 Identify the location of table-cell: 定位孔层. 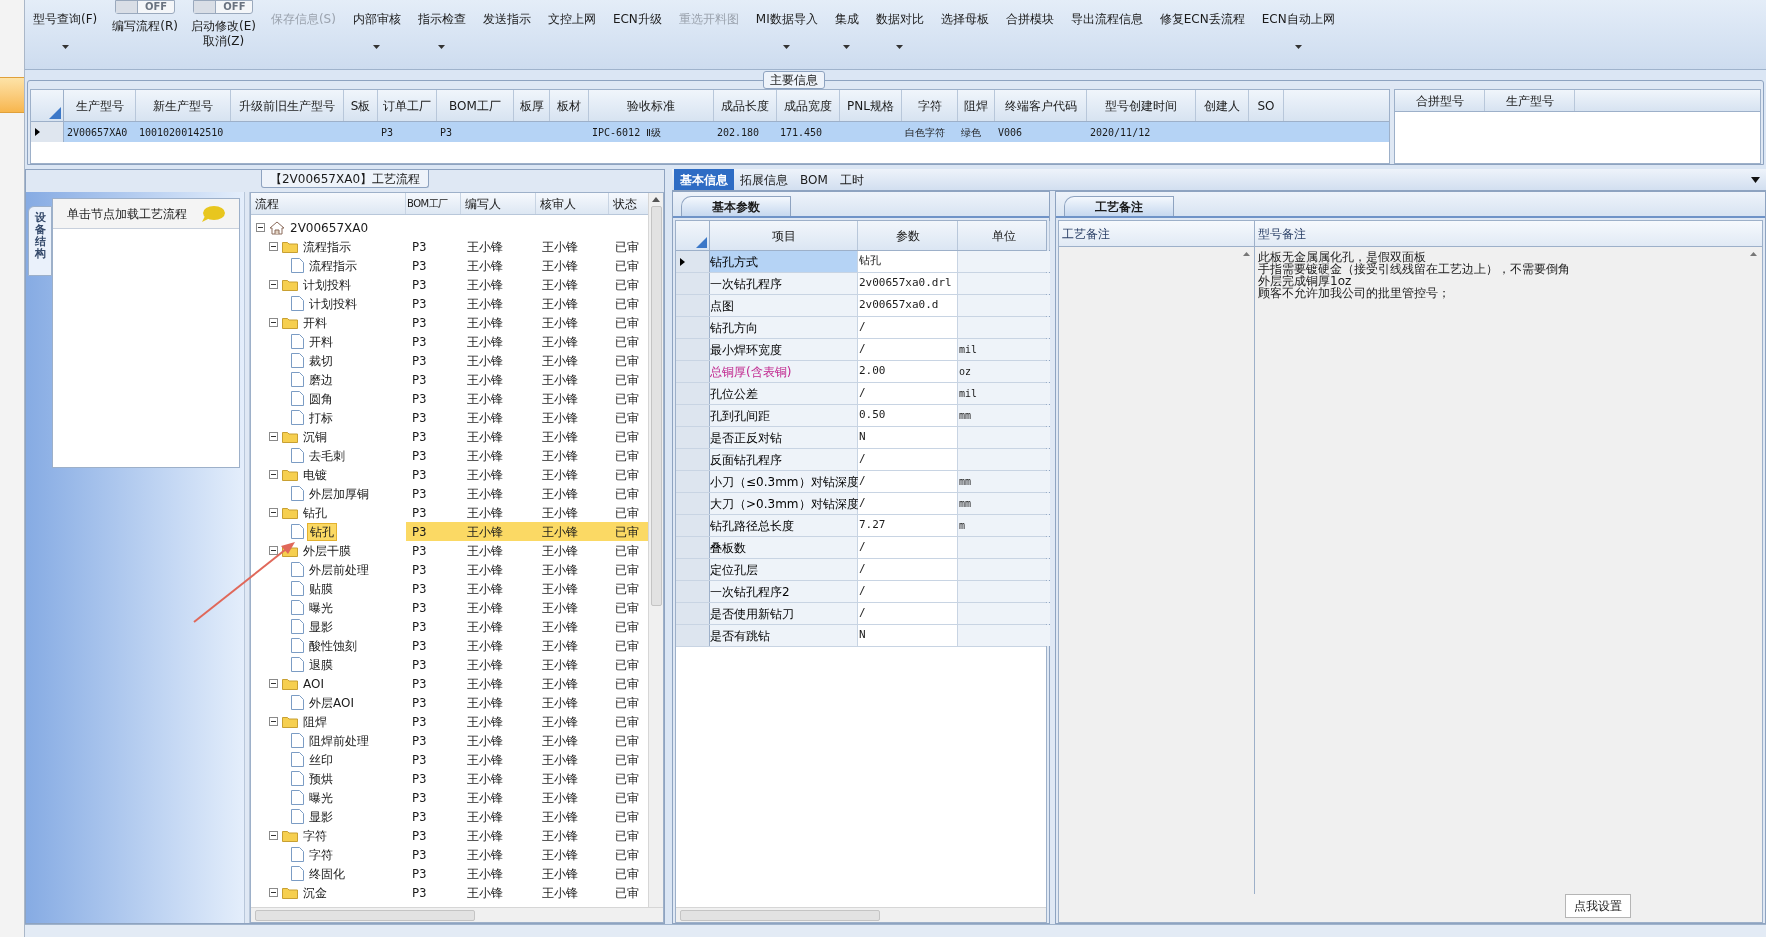
(784, 569).